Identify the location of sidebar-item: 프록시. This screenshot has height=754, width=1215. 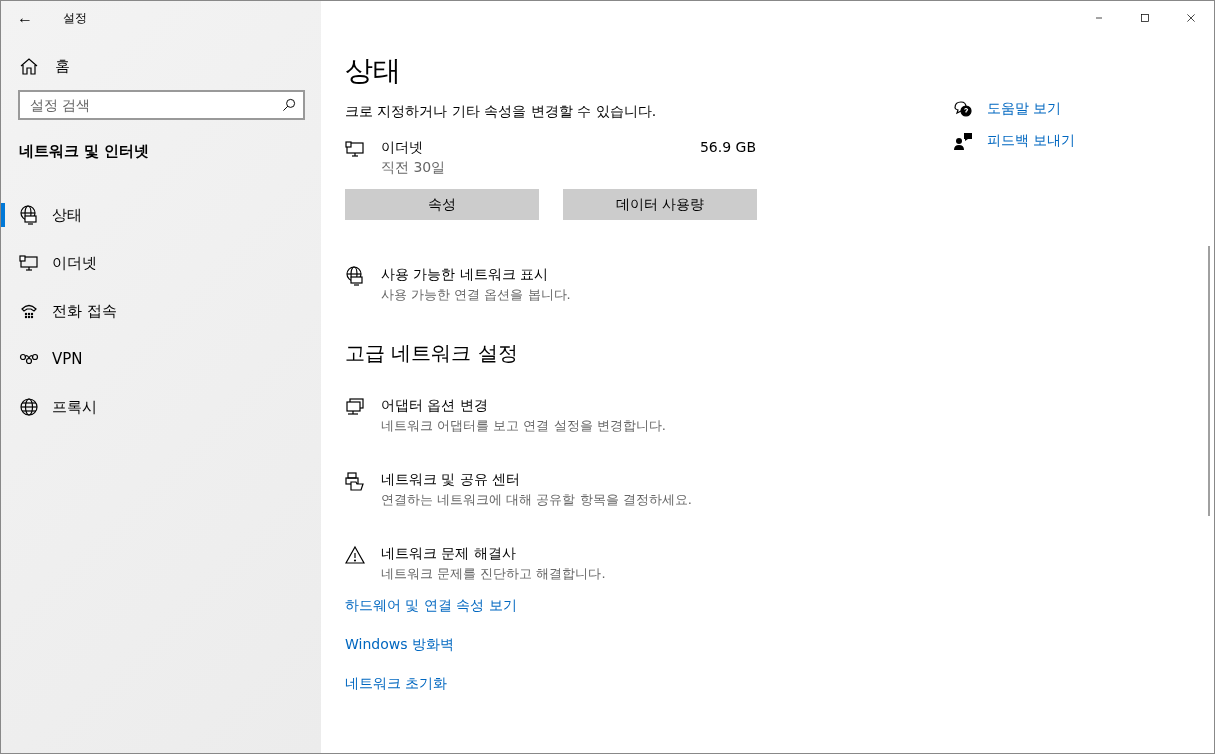
(161, 407).